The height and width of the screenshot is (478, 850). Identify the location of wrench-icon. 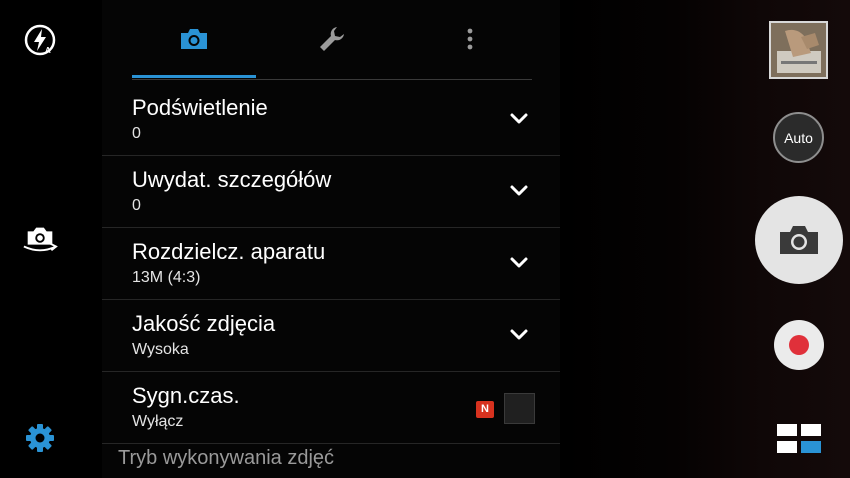
(332, 39).